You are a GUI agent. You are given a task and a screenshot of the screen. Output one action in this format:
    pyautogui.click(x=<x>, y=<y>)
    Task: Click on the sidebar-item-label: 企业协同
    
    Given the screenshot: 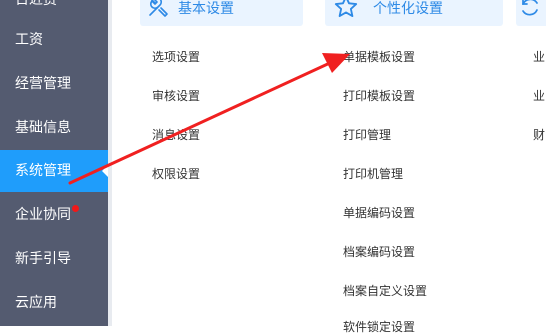 What is the action you would take?
    pyautogui.click(x=43, y=215)
    